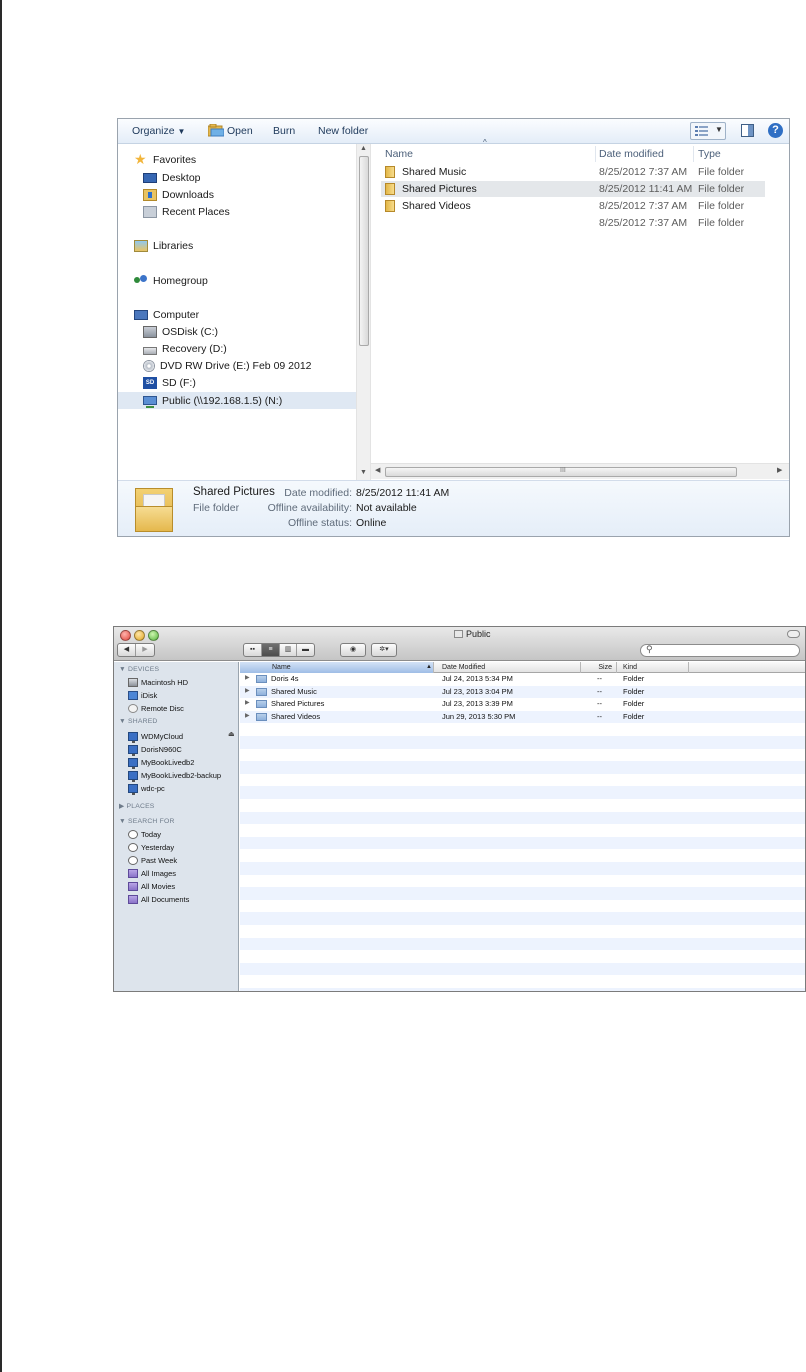 Image resolution: width=806 pixels, height=1372 pixels. I want to click on nav-drive-label: Recovery (D:), so click(194, 349).